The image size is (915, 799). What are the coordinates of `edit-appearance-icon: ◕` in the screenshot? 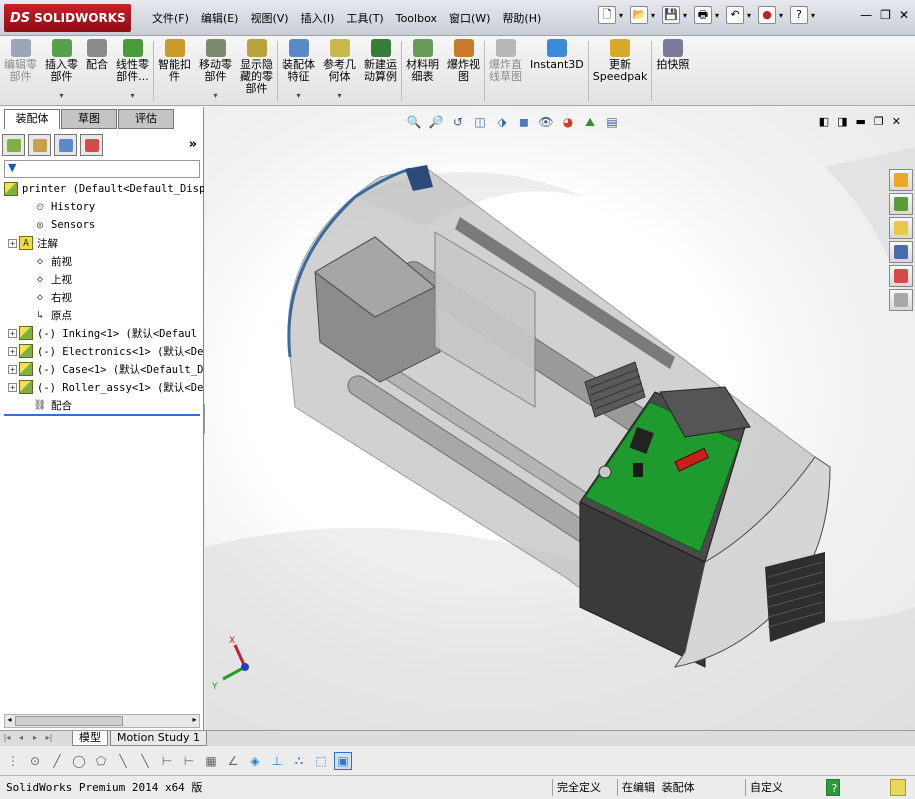 It's located at (568, 122).